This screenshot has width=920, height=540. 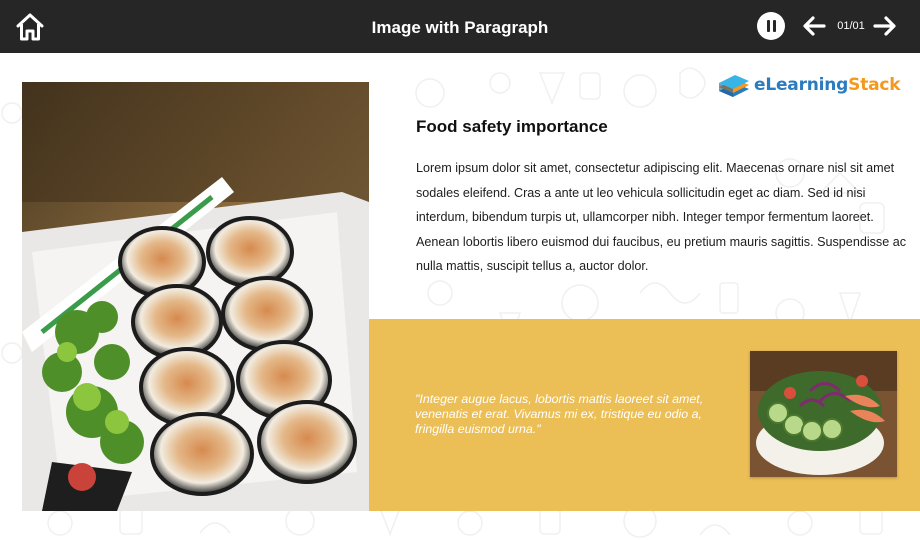 What do you see at coordinates (768, 26) in the screenshot?
I see `pause-icon` at bounding box center [768, 26].